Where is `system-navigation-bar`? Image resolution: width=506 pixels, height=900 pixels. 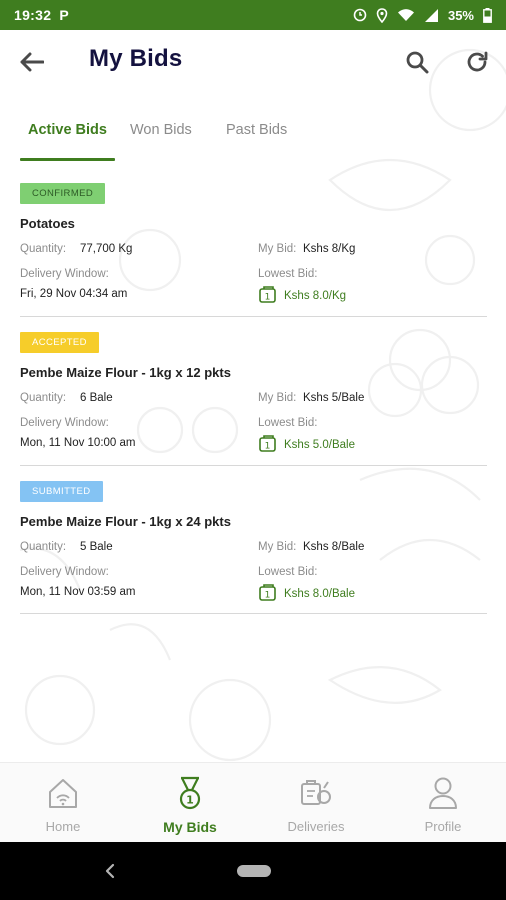 system-navigation-bar is located at coordinates (253, 871).